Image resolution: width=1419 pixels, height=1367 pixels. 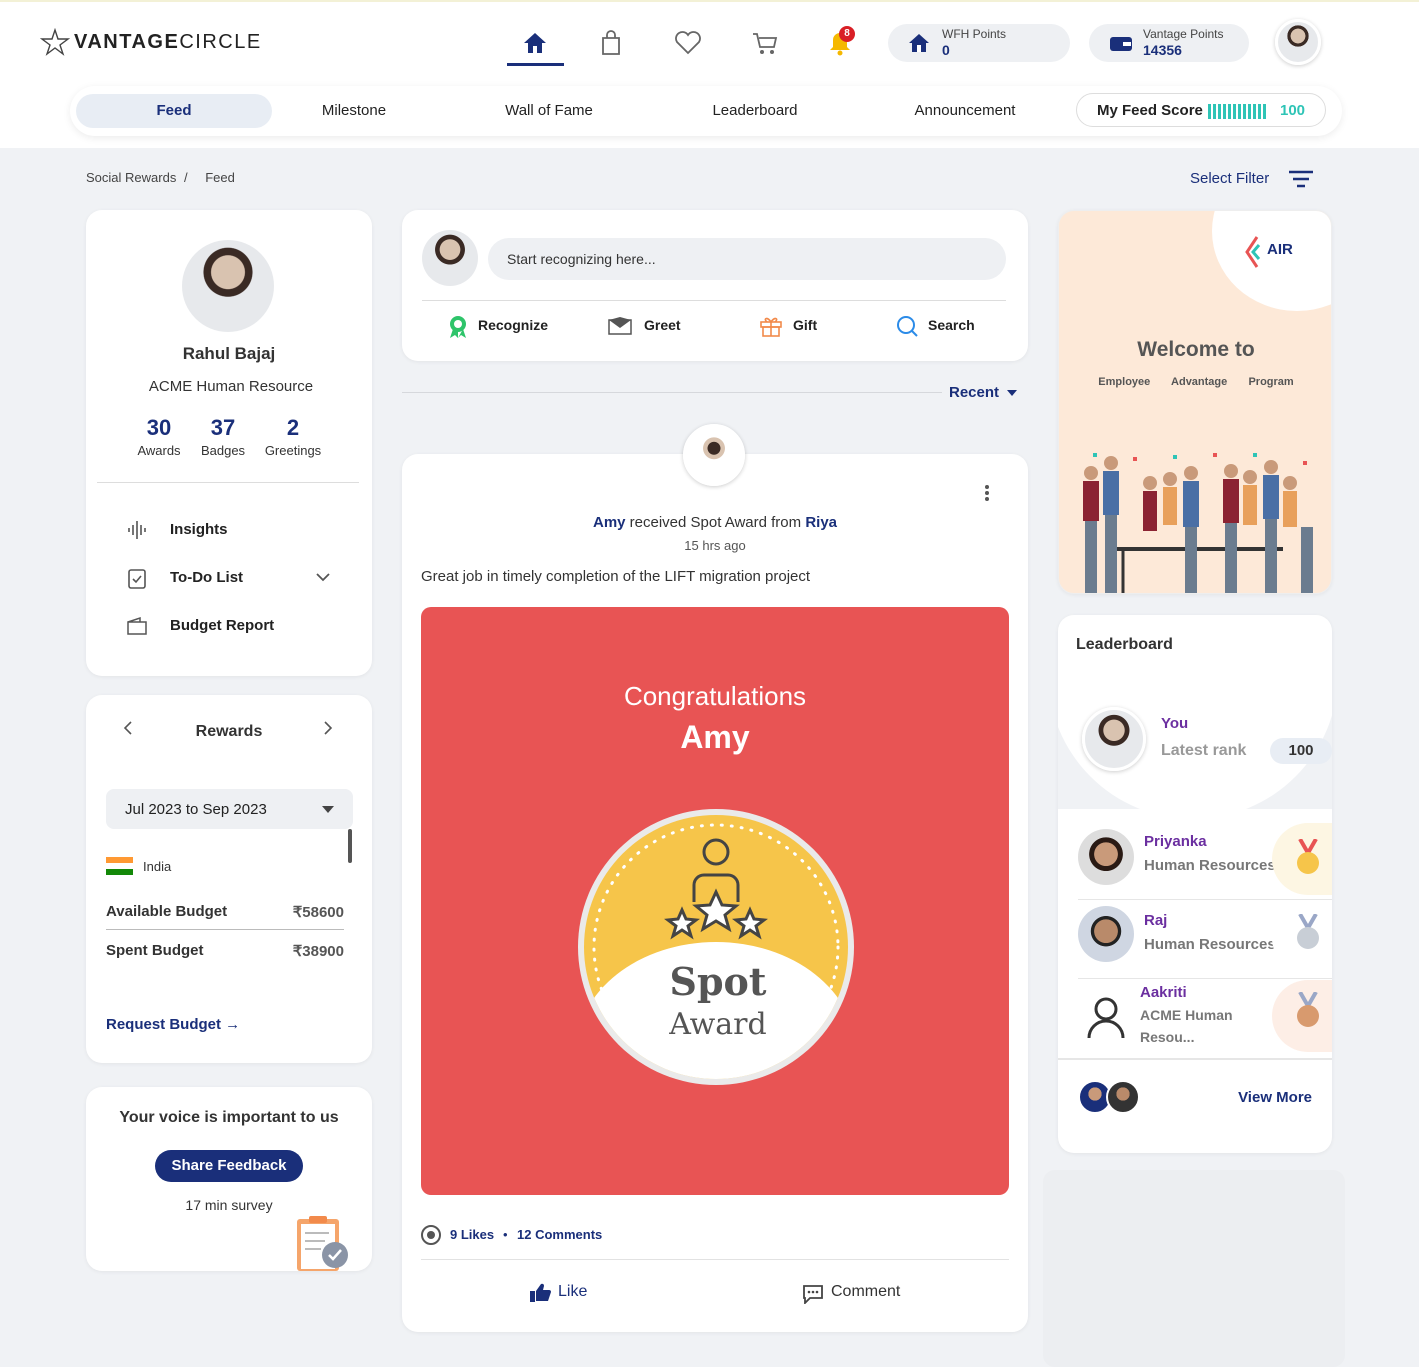 I want to click on search-button: Search, so click(x=935, y=326).